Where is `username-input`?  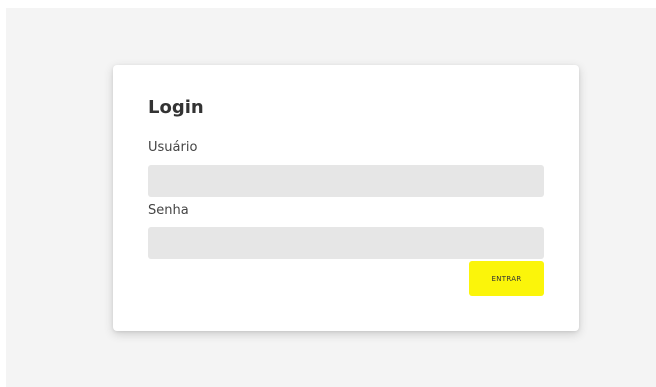 username-input is located at coordinates (346, 181).